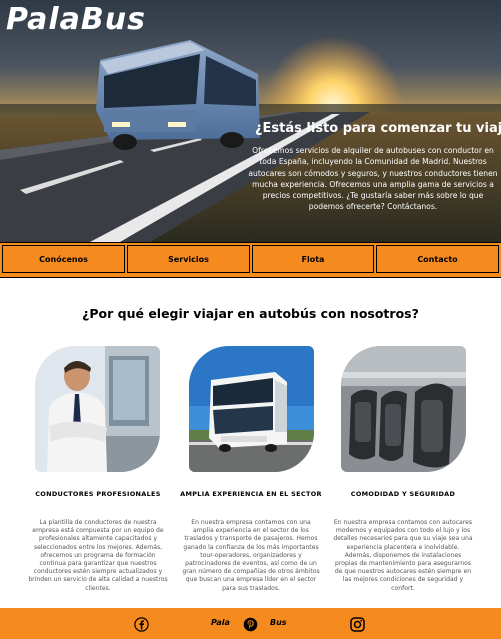  I want to click on nav-item-flota: Flota, so click(313, 259).